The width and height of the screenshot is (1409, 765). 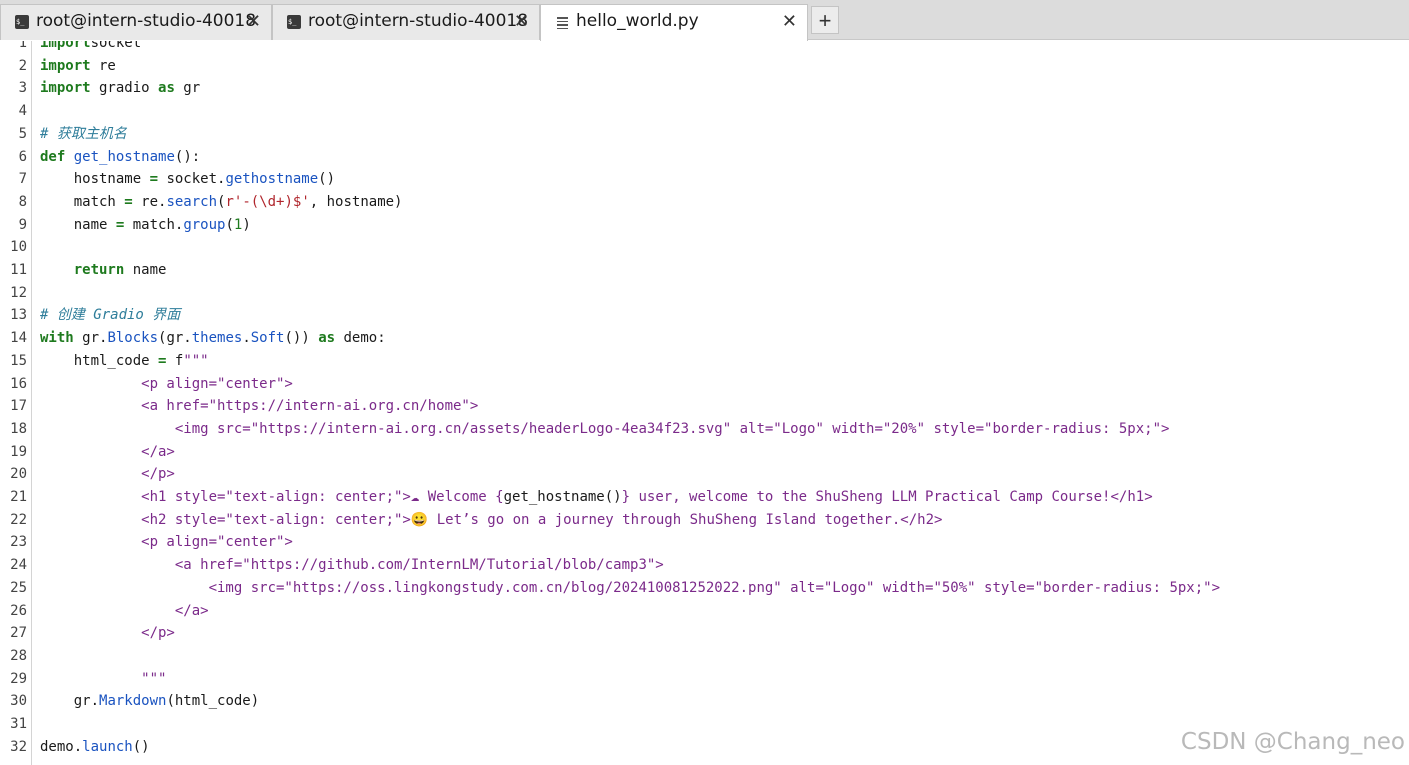 What do you see at coordinates (136, 22) in the screenshot?
I see `tab-terminal-1: $_ root@intern-studio-40018 ✕` at bounding box center [136, 22].